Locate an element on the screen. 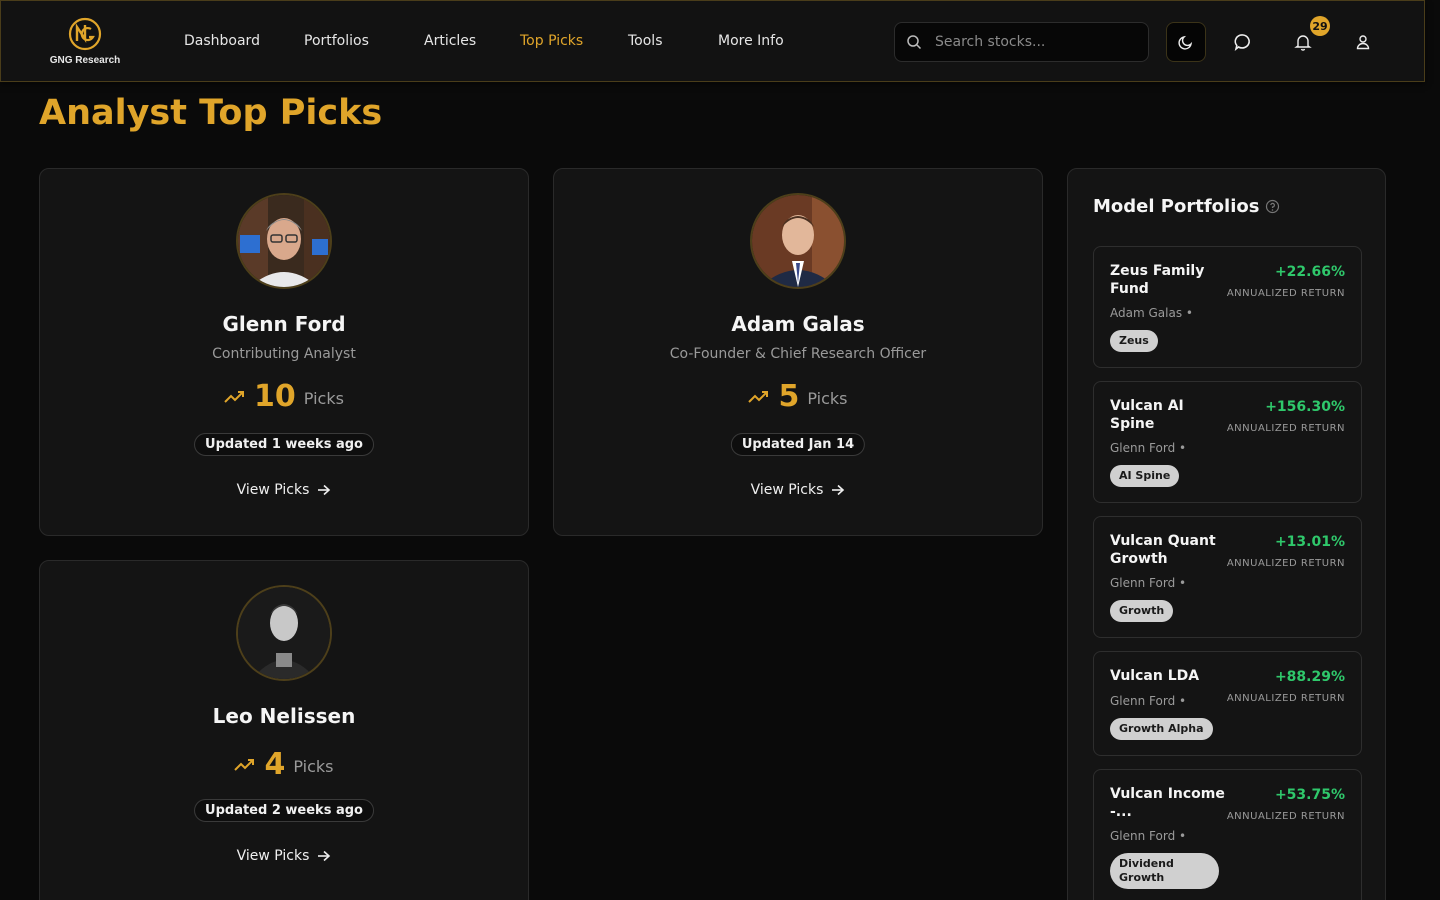  portfolio-return: +156.30% is located at coordinates (1305, 407).